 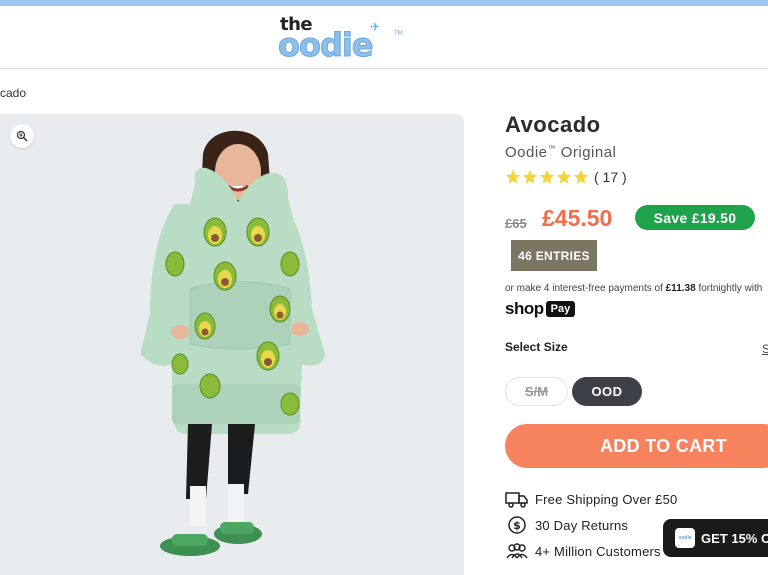 What do you see at coordinates (734, 538) in the screenshot?
I see `promo-label: GET 15% O` at bounding box center [734, 538].